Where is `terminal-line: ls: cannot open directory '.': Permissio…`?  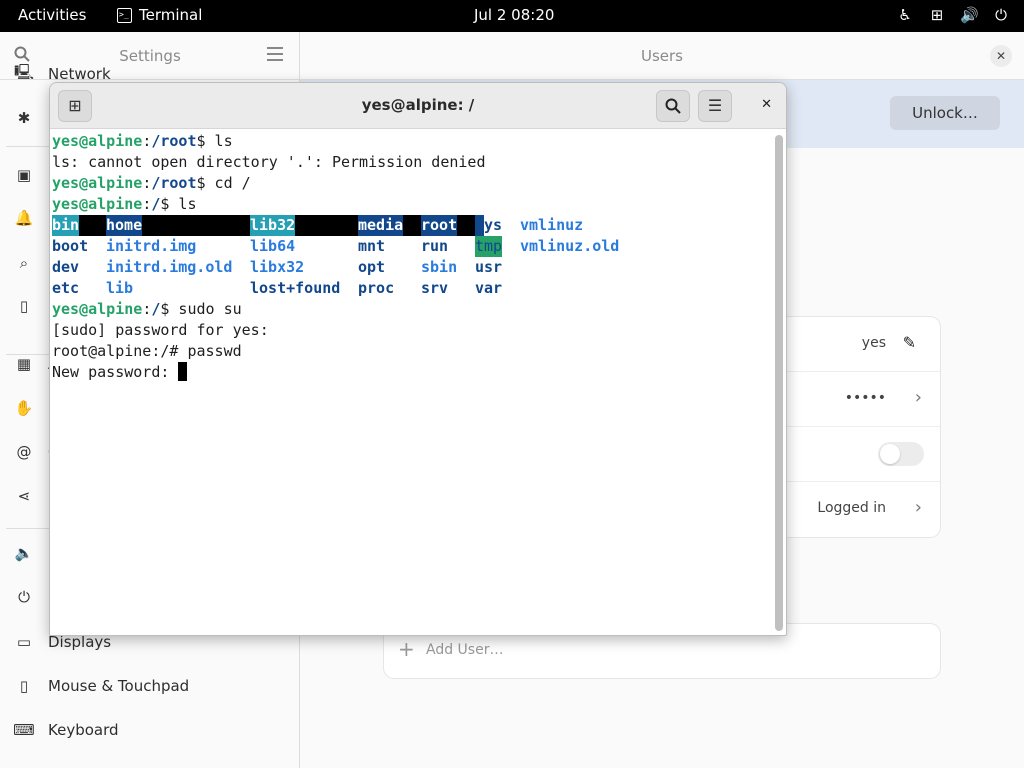 terminal-line: ls: cannot open directory '.': Permissio… is located at coordinates (269, 162).